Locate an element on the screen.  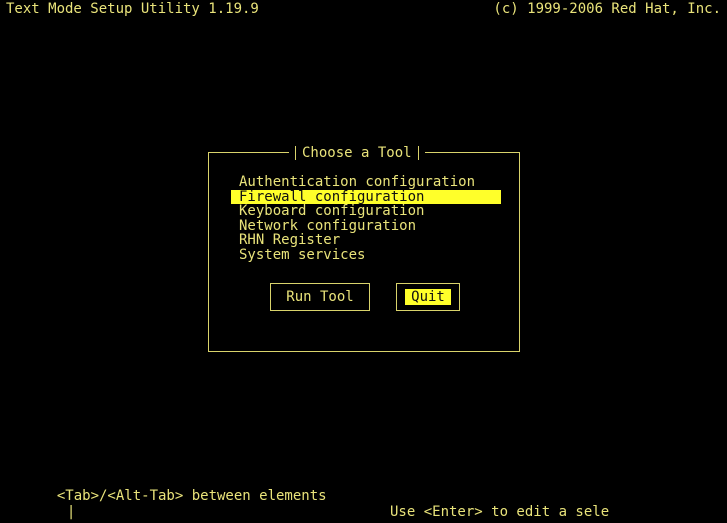
quit-button: Quit is located at coordinates (428, 297).